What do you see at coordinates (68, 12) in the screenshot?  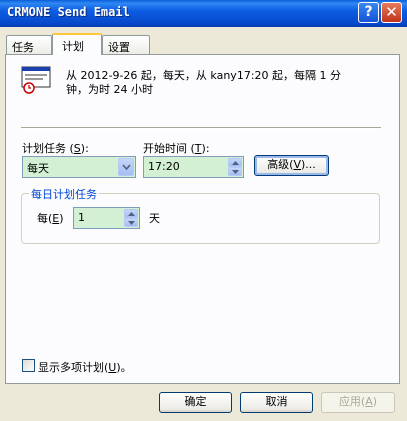 I see `window-title: CRMONE Send Email` at bounding box center [68, 12].